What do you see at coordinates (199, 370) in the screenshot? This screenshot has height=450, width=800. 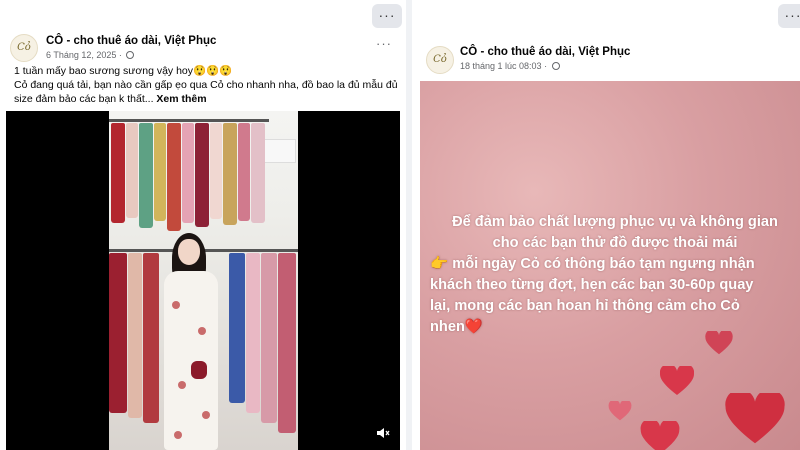 I see `handbag` at bounding box center [199, 370].